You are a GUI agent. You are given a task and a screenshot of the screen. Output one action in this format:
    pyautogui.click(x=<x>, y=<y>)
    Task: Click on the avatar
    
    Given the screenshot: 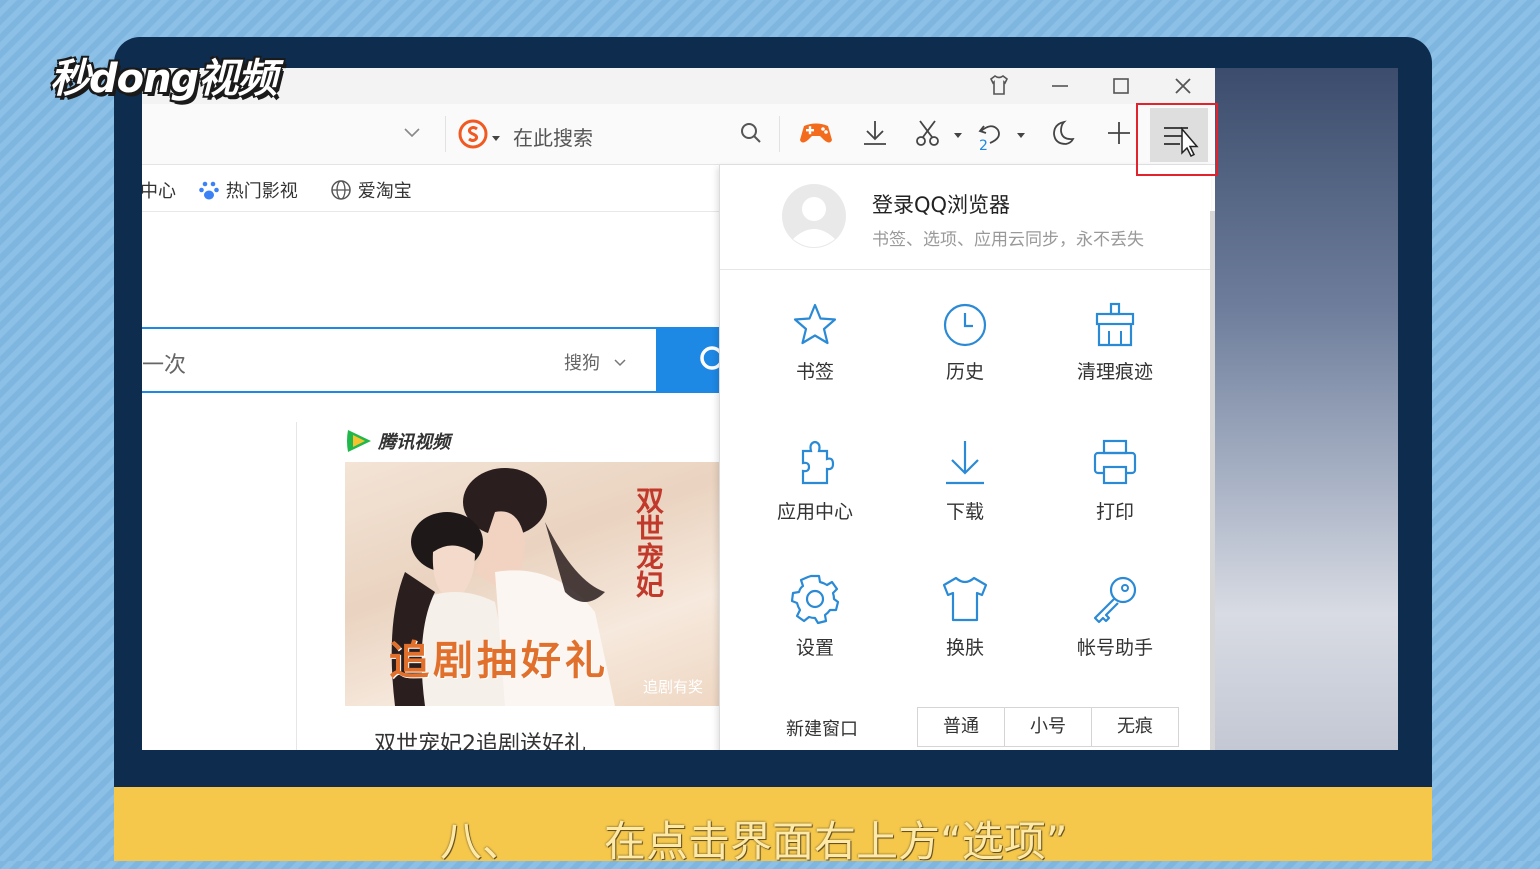 What is the action you would take?
    pyautogui.click(x=814, y=216)
    